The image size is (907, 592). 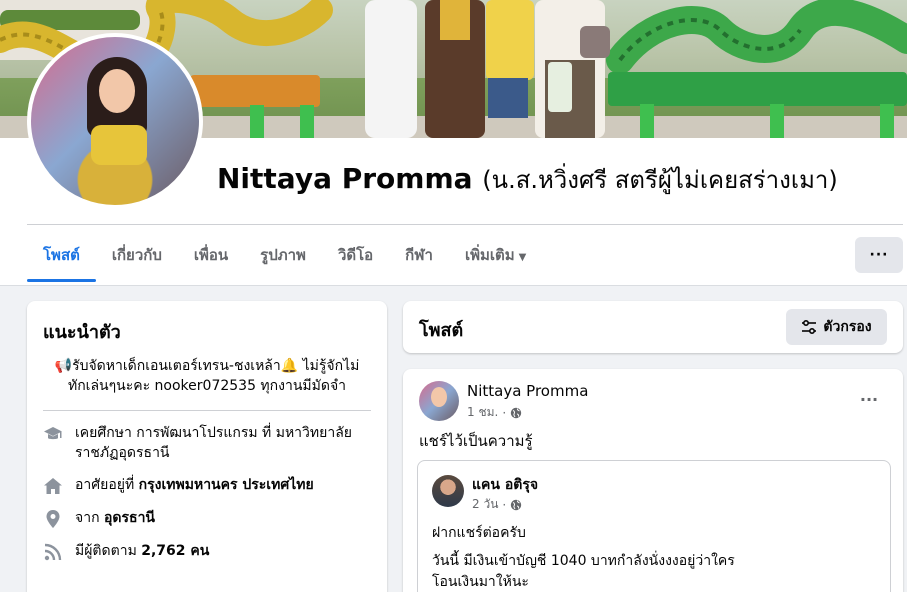 What do you see at coordinates (441, 330) in the screenshot?
I see `posts-title: โพสต์` at bounding box center [441, 330].